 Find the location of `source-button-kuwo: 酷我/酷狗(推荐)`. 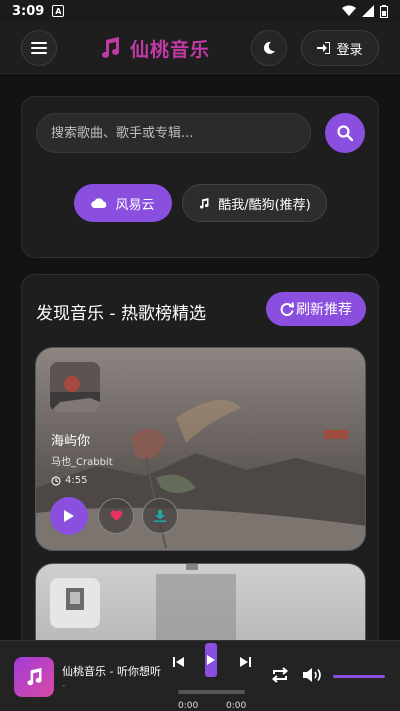

source-button-kuwo: 酷我/酷狗(推荐) is located at coordinates (254, 203).